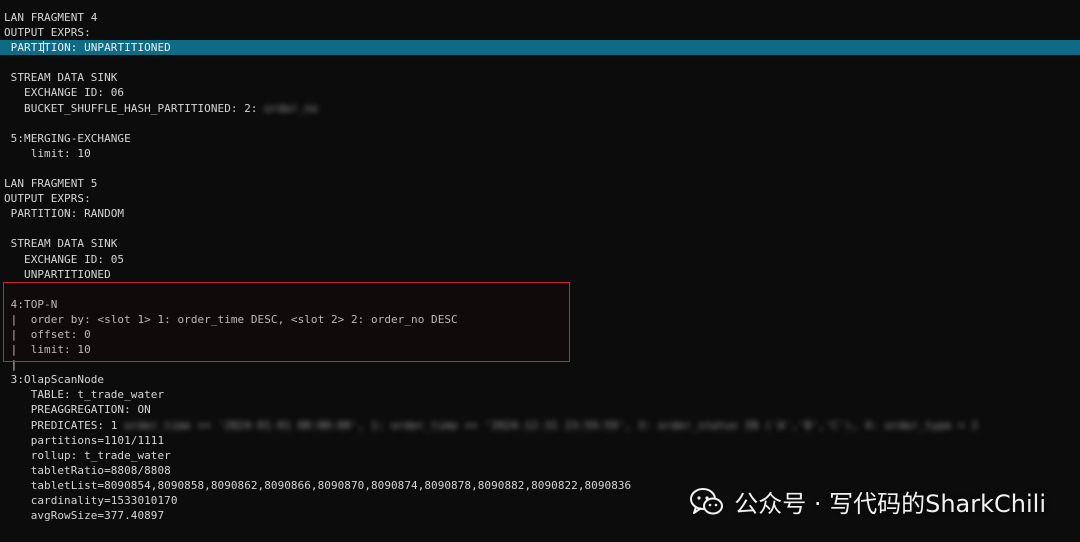 This screenshot has width=1080, height=542. What do you see at coordinates (540, 304) in the screenshot?
I see `terminal-line: 4:TOP-N` at bounding box center [540, 304].